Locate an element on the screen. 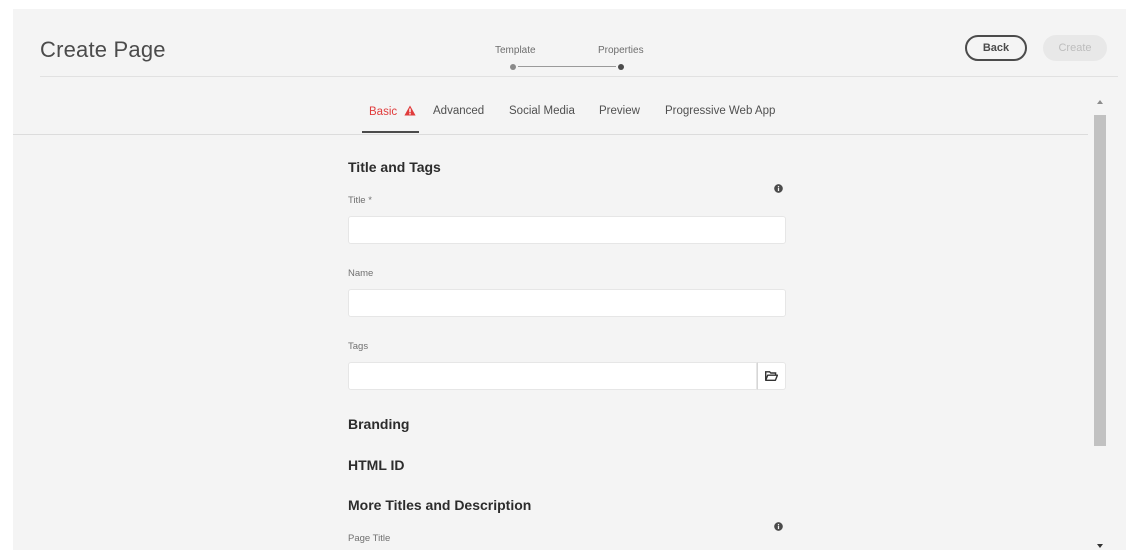 This screenshot has width=1139, height=550. tab-preview: Preview is located at coordinates (619, 119).